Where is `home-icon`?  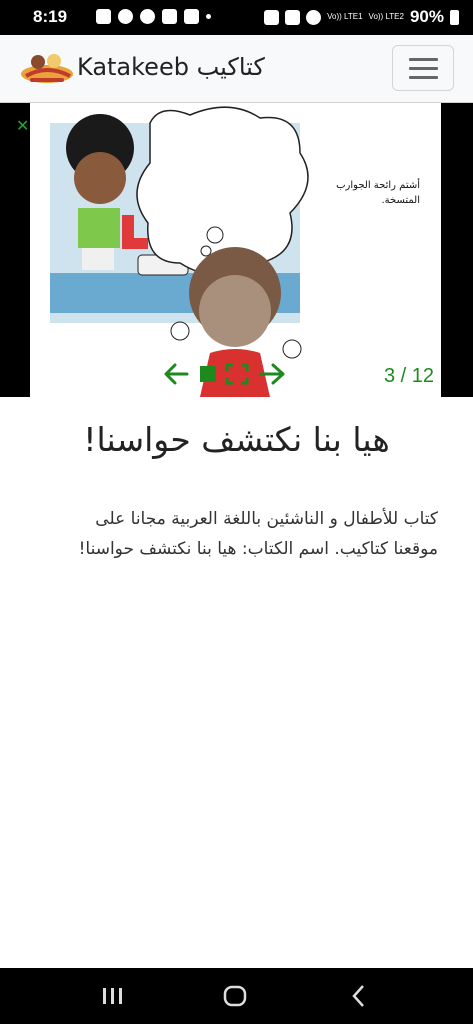 home-icon is located at coordinates (235, 996).